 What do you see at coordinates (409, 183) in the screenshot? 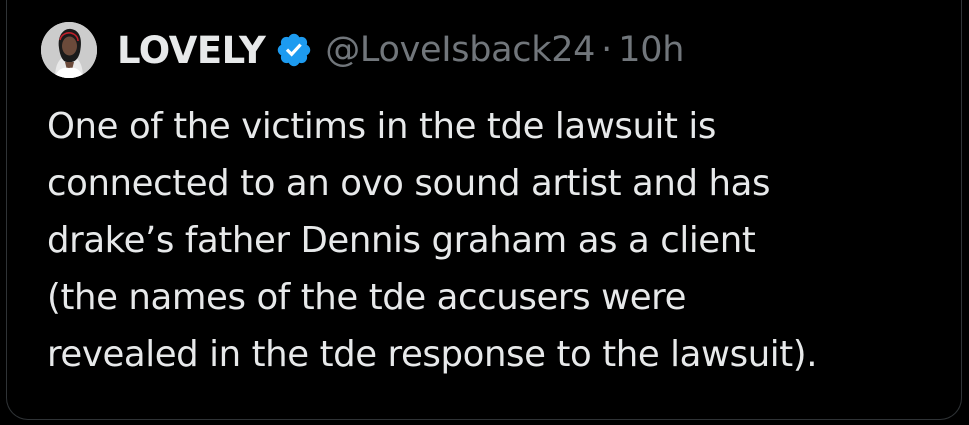
I see `tweet-text-line: connected to an ovo sound artist and has` at bounding box center [409, 183].